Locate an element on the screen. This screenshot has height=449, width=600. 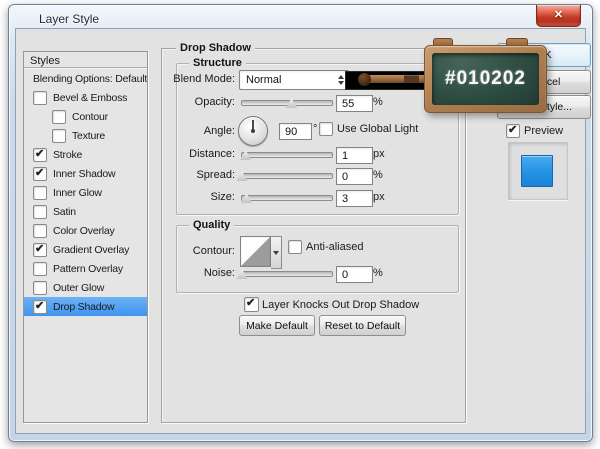
chevron-down-icon is located at coordinates (276, 252).